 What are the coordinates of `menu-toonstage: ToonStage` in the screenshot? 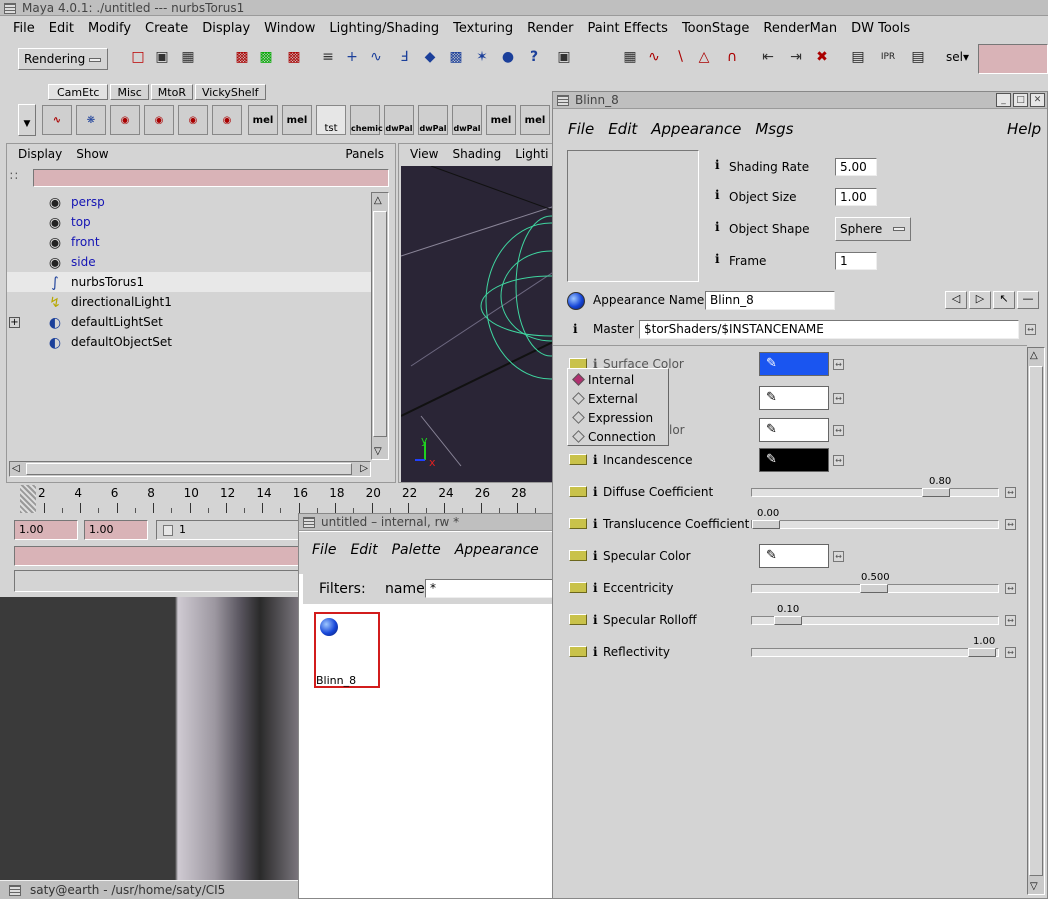 It's located at (715, 28).